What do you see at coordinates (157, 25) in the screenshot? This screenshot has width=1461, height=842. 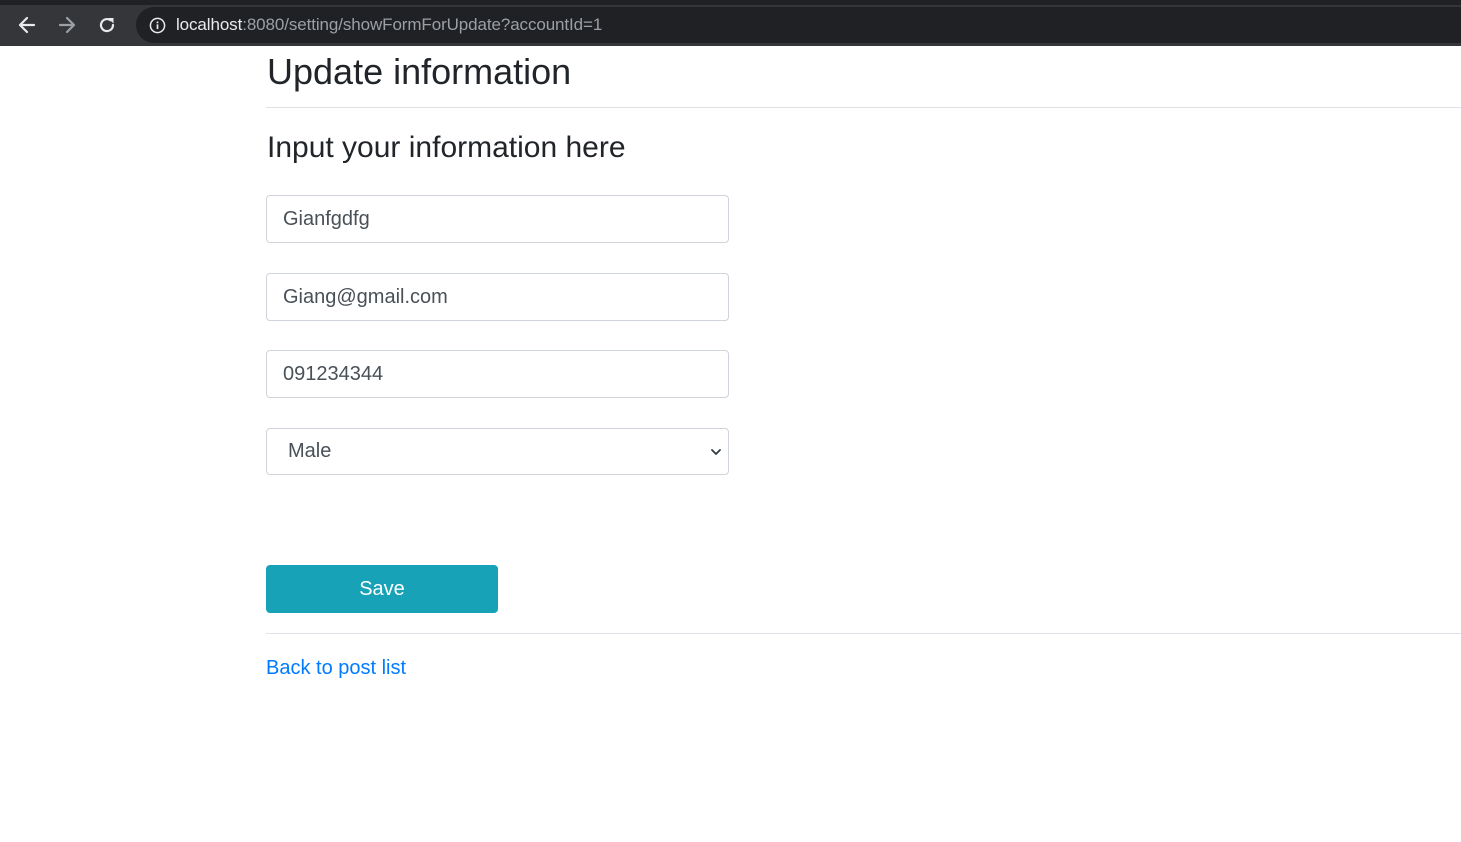 I see `info-circle-icon` at bounding box center [157, 25].